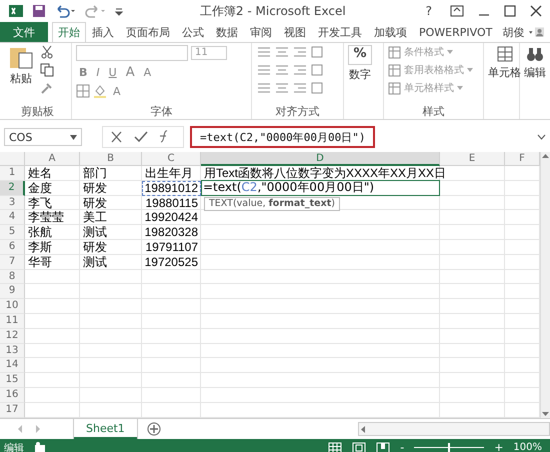 Image resolution: width=550 pixels, height=452 pixels. What do you see at coordinates (12, 380) in the screenshot?
I see `row-header: 15` at bounding box center [12, 380].